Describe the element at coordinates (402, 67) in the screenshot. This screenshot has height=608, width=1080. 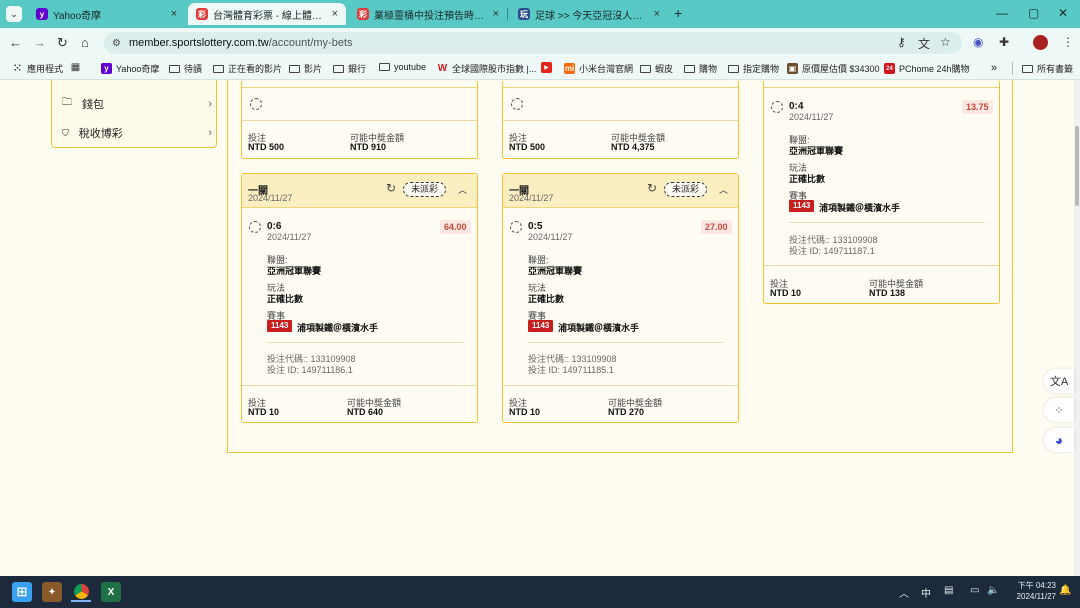
I see `bookmark-folder-youtube: youtube` at that location.